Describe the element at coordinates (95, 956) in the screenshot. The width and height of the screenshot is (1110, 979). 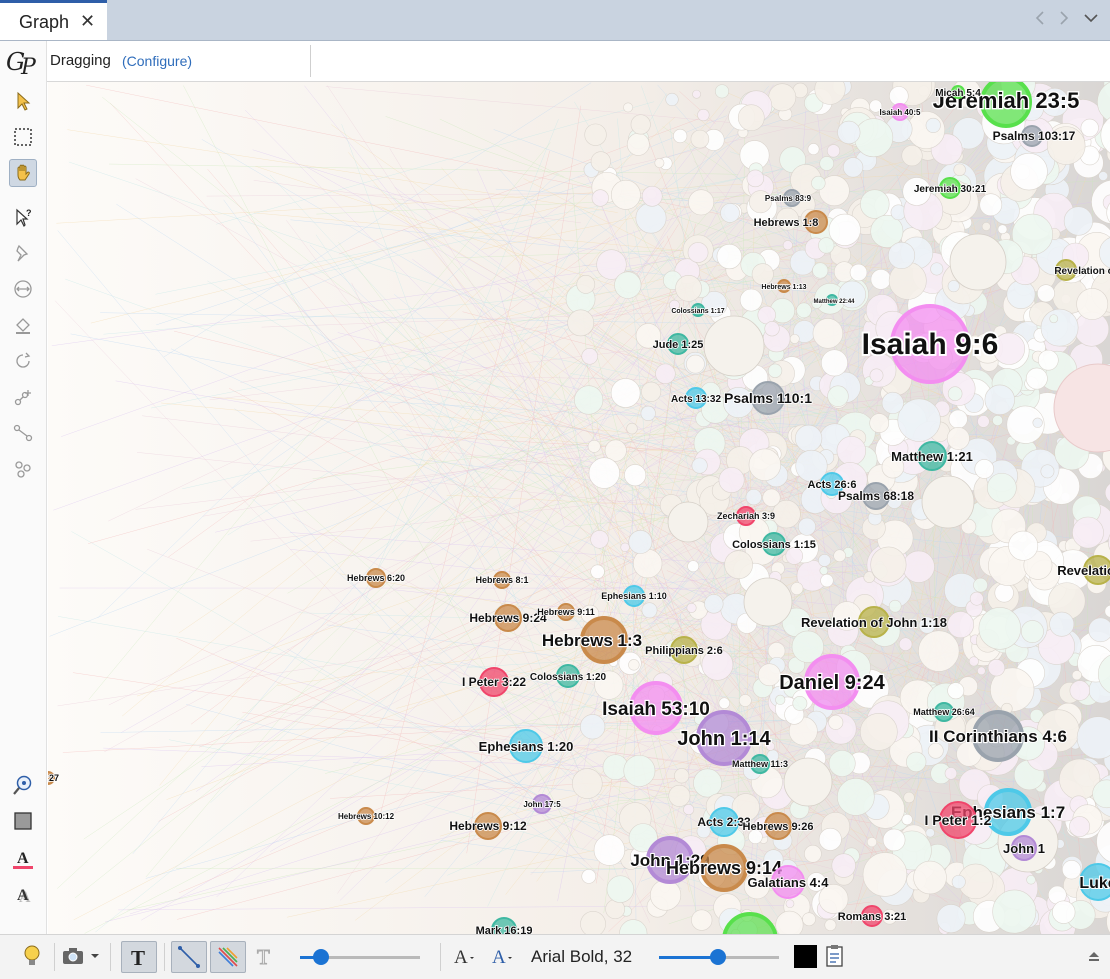
I see `chevron-down-icon` at that location.